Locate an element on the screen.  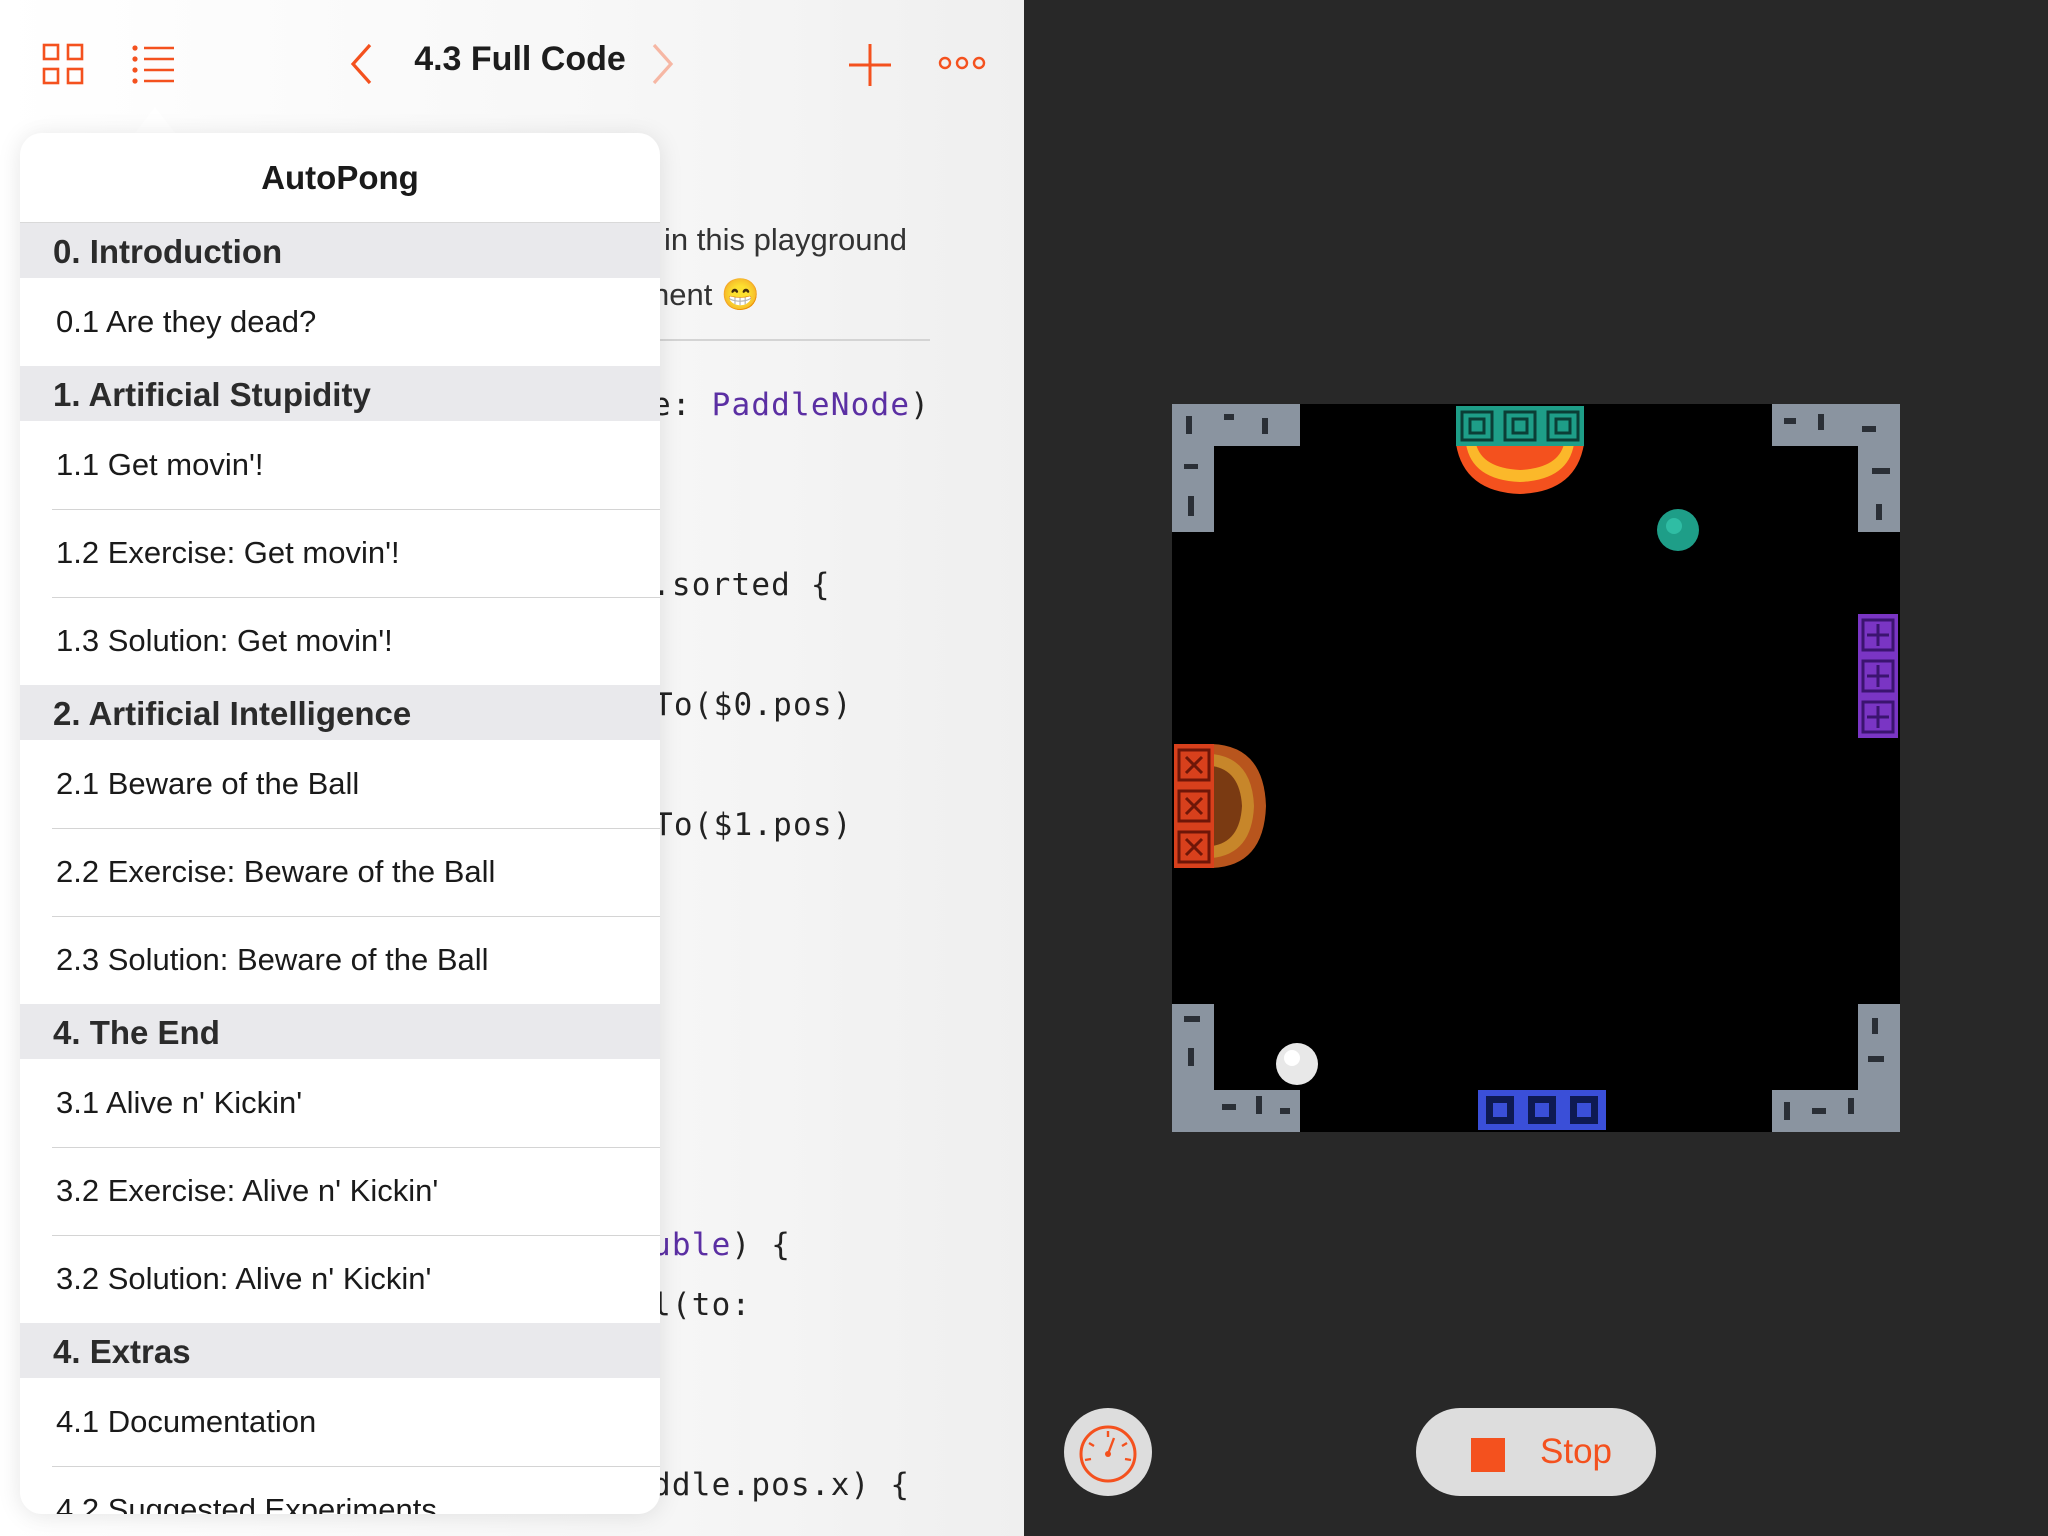
speed-button is located at coordinates (1108, 1452).